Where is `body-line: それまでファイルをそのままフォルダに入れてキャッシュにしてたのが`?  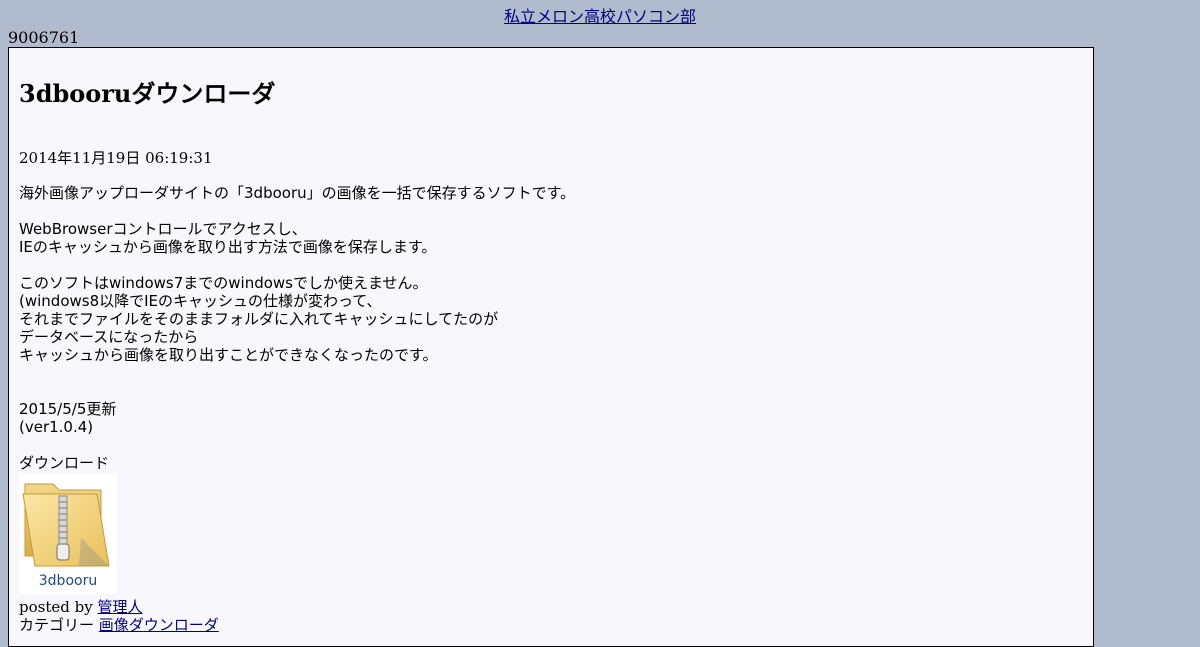 body-line: それまでファイルをそのままフォルダに入れてキャッシュにしてたのが is located at coordinates (259, 319).